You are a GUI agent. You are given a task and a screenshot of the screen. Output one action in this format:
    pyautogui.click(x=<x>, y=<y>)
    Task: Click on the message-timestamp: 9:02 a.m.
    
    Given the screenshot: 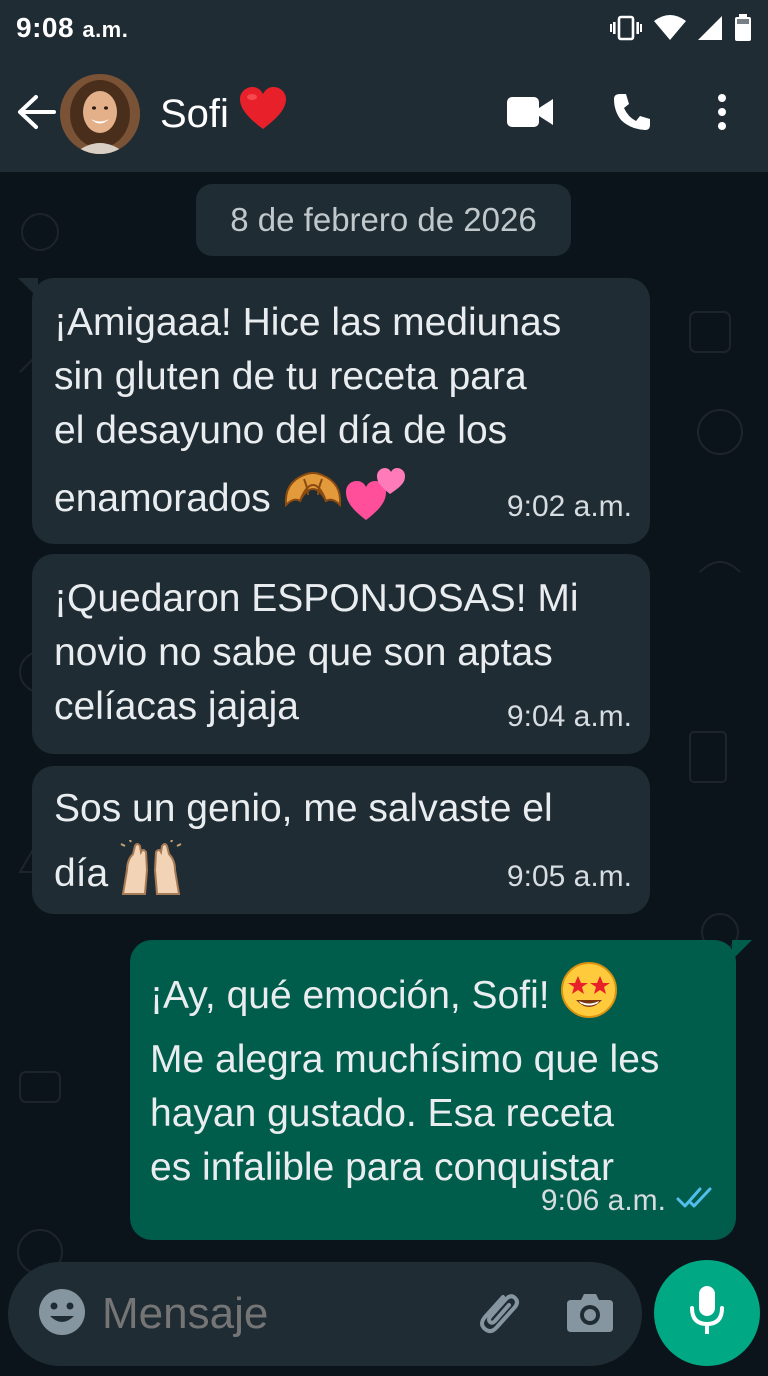 What is the action you would take?
    pyautogui.click(x=569, y=507)
    